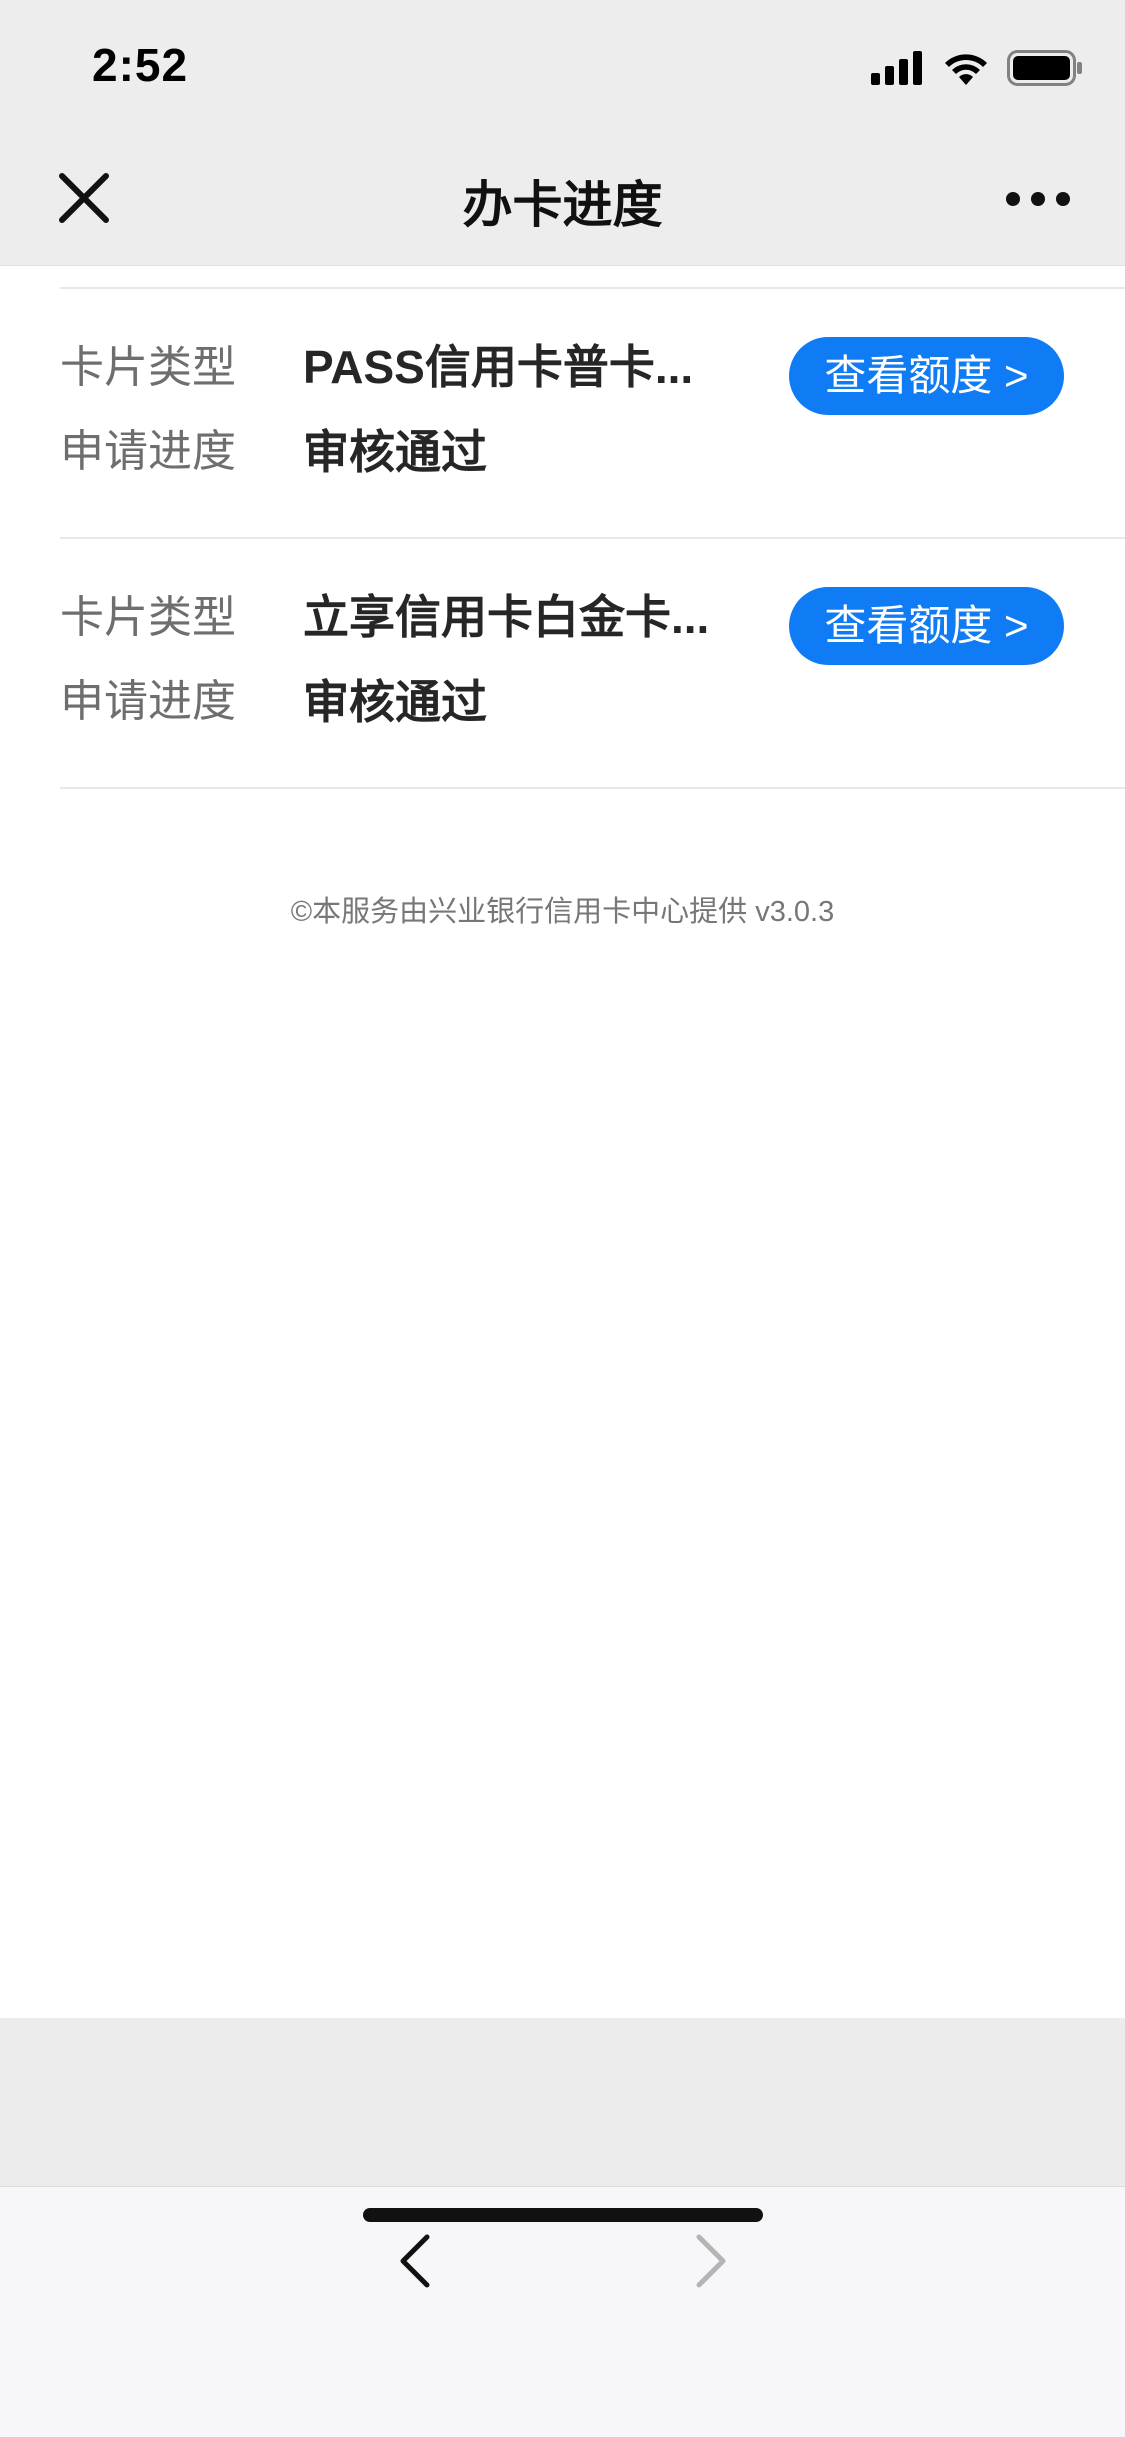 This screenshot has height=2437, width=1125. Describe the element at coordinates (140, 65) in the screenshot. I see `status-time: 2:52` at that location.